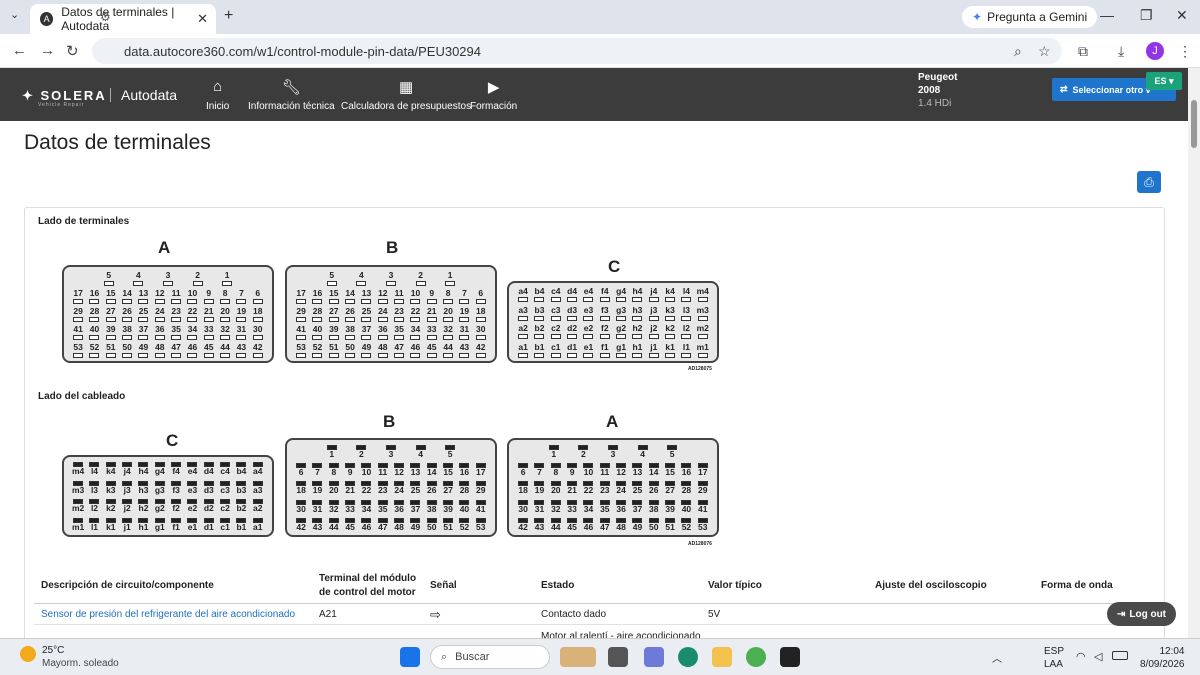 This screenshot has width=1200, height=675. Describe the element at coordinates (1149, 182) in the screenshot. I see `print-button: ⎙` at that location.